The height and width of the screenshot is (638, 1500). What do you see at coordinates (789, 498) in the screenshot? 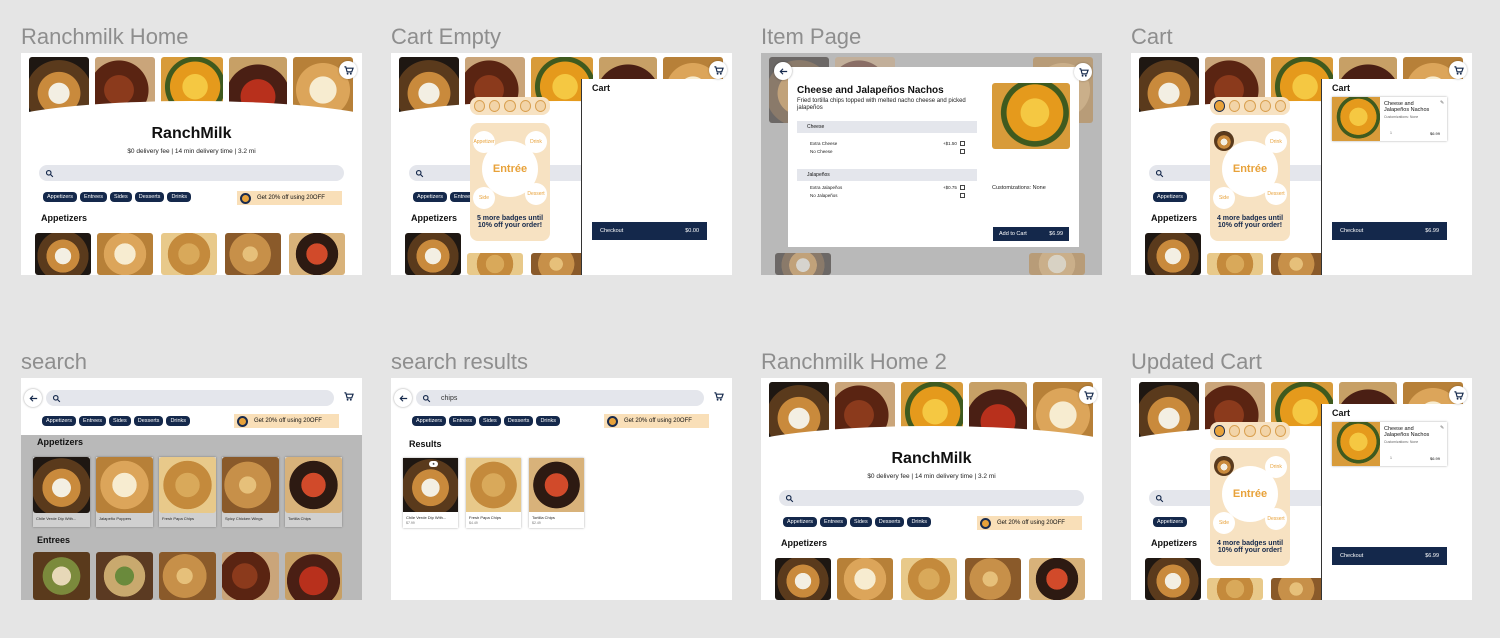
I see `search-icon` at bounding box center [789, 498].